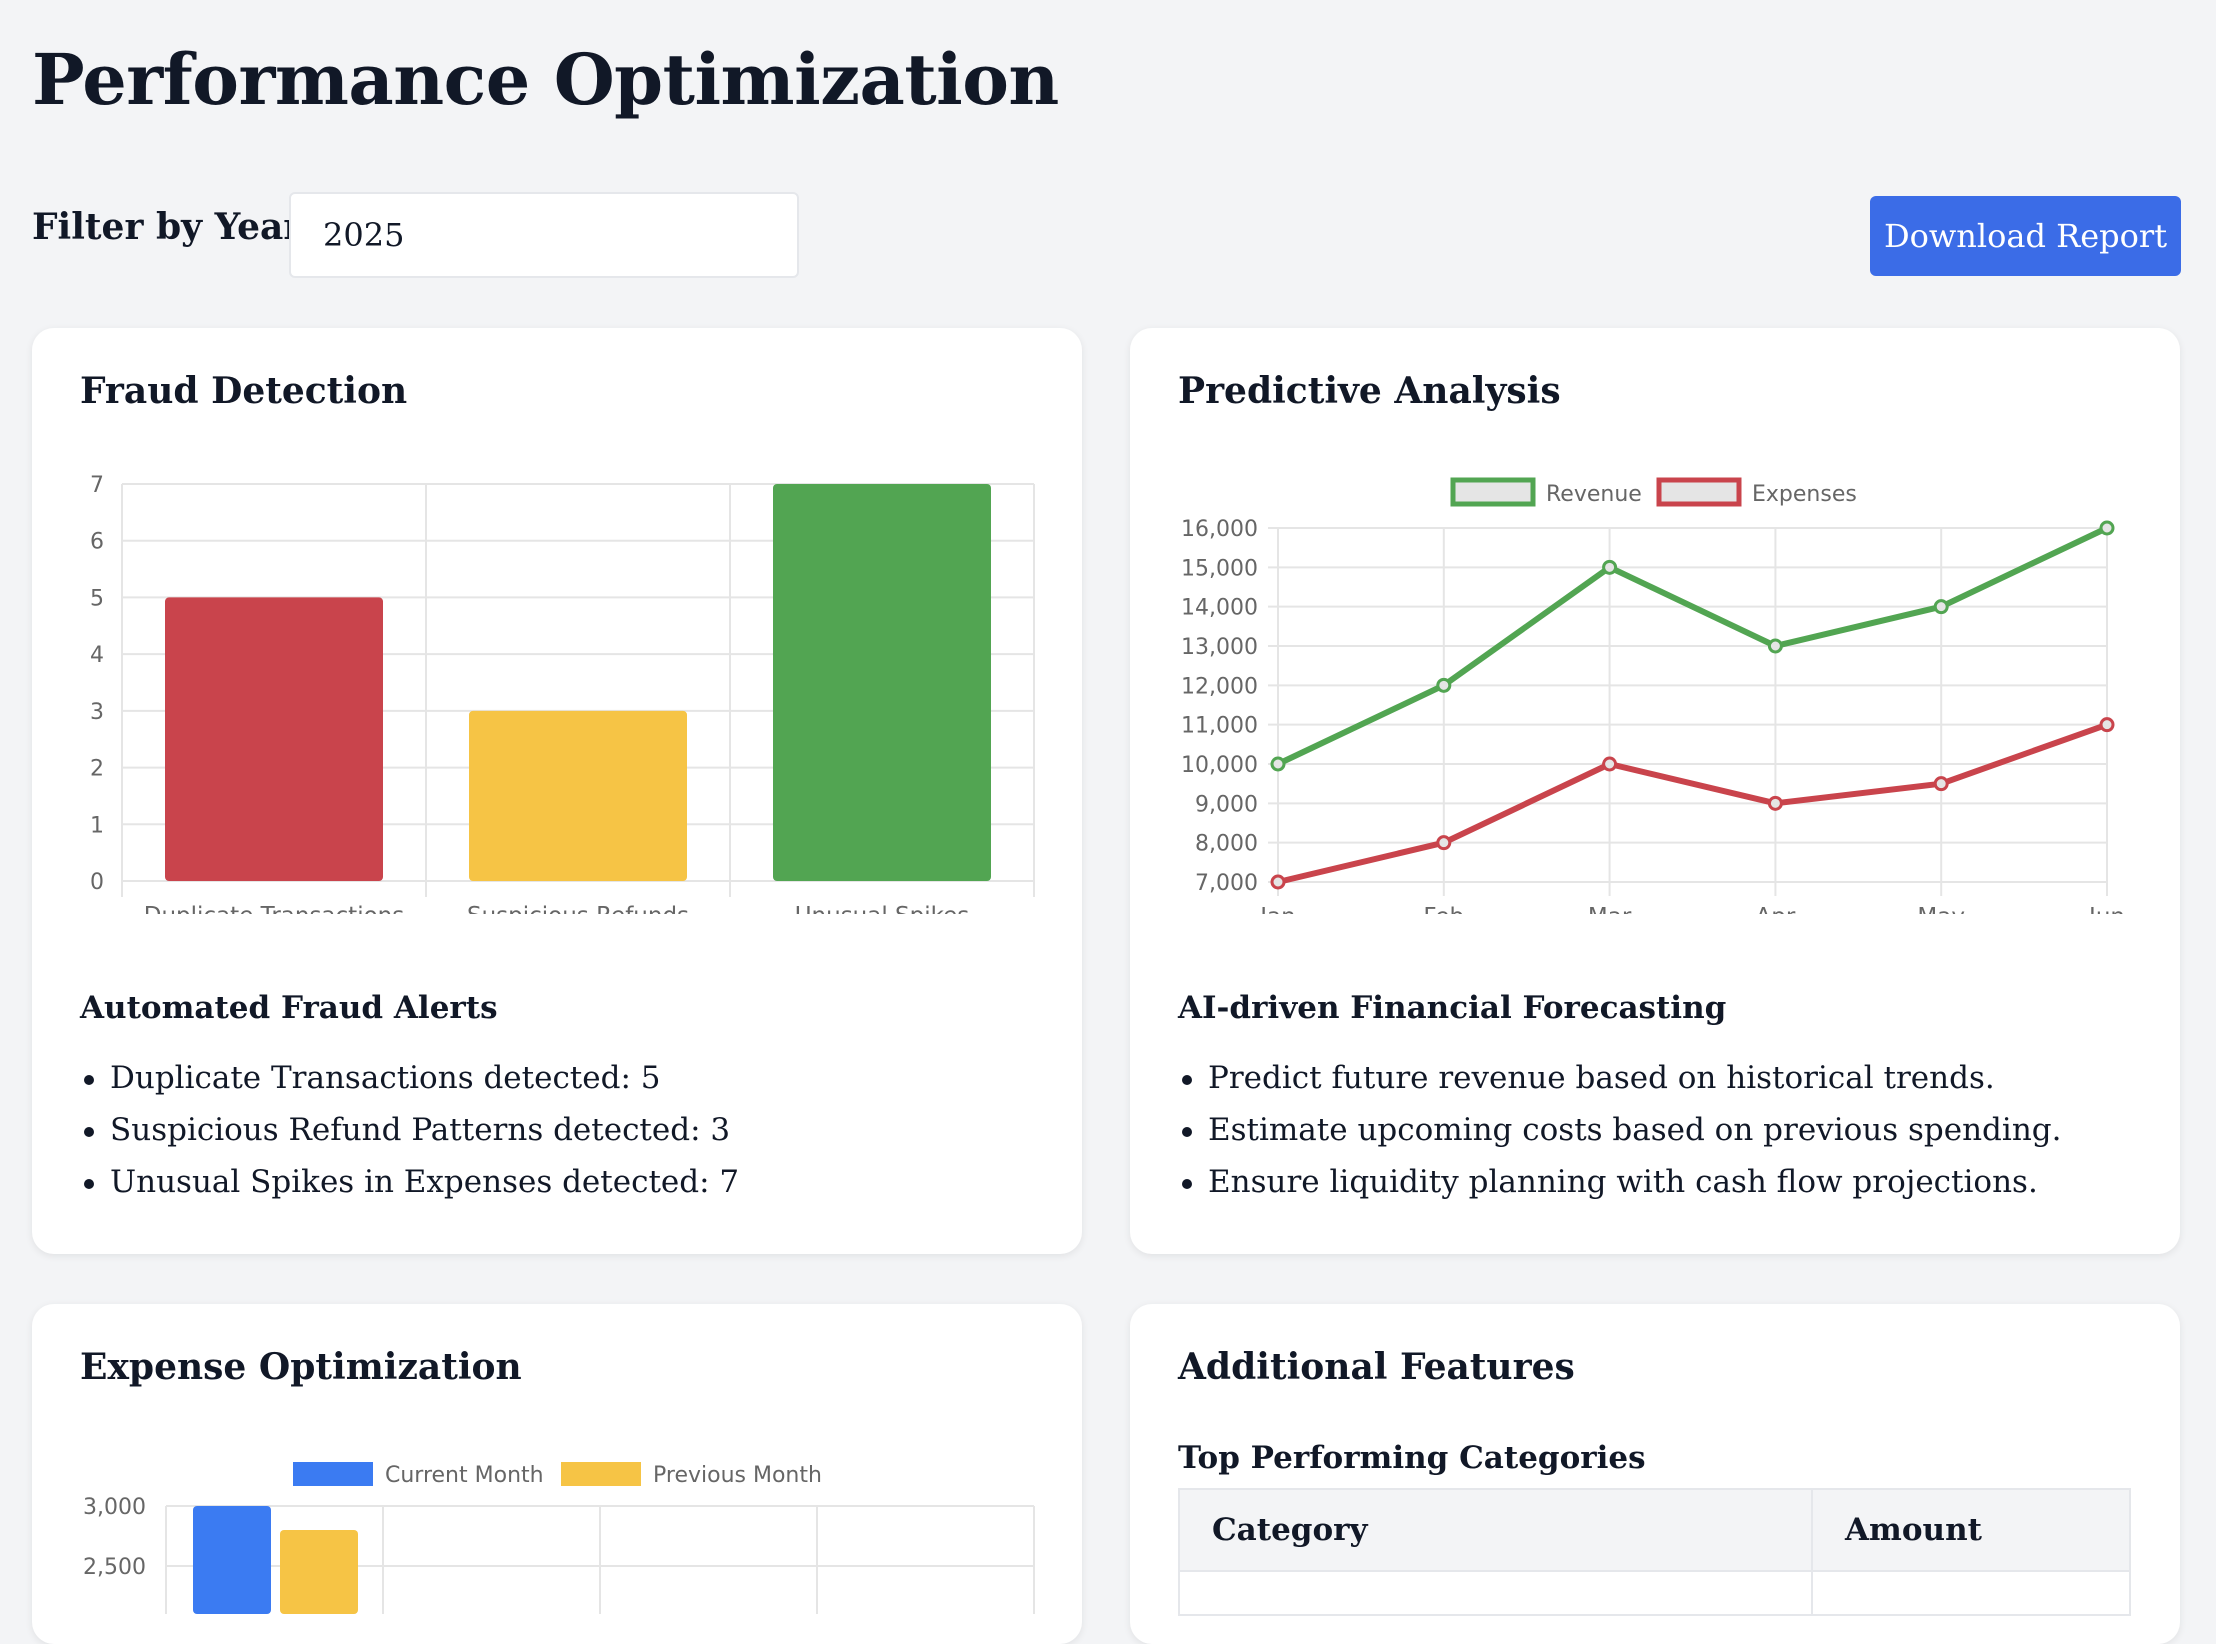  I want to click on y-tick-label: 16,000, so click(1219, 529).